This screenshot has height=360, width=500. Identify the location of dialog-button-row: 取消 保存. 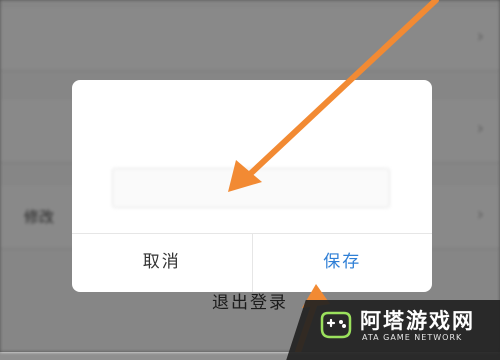
(252, 262).